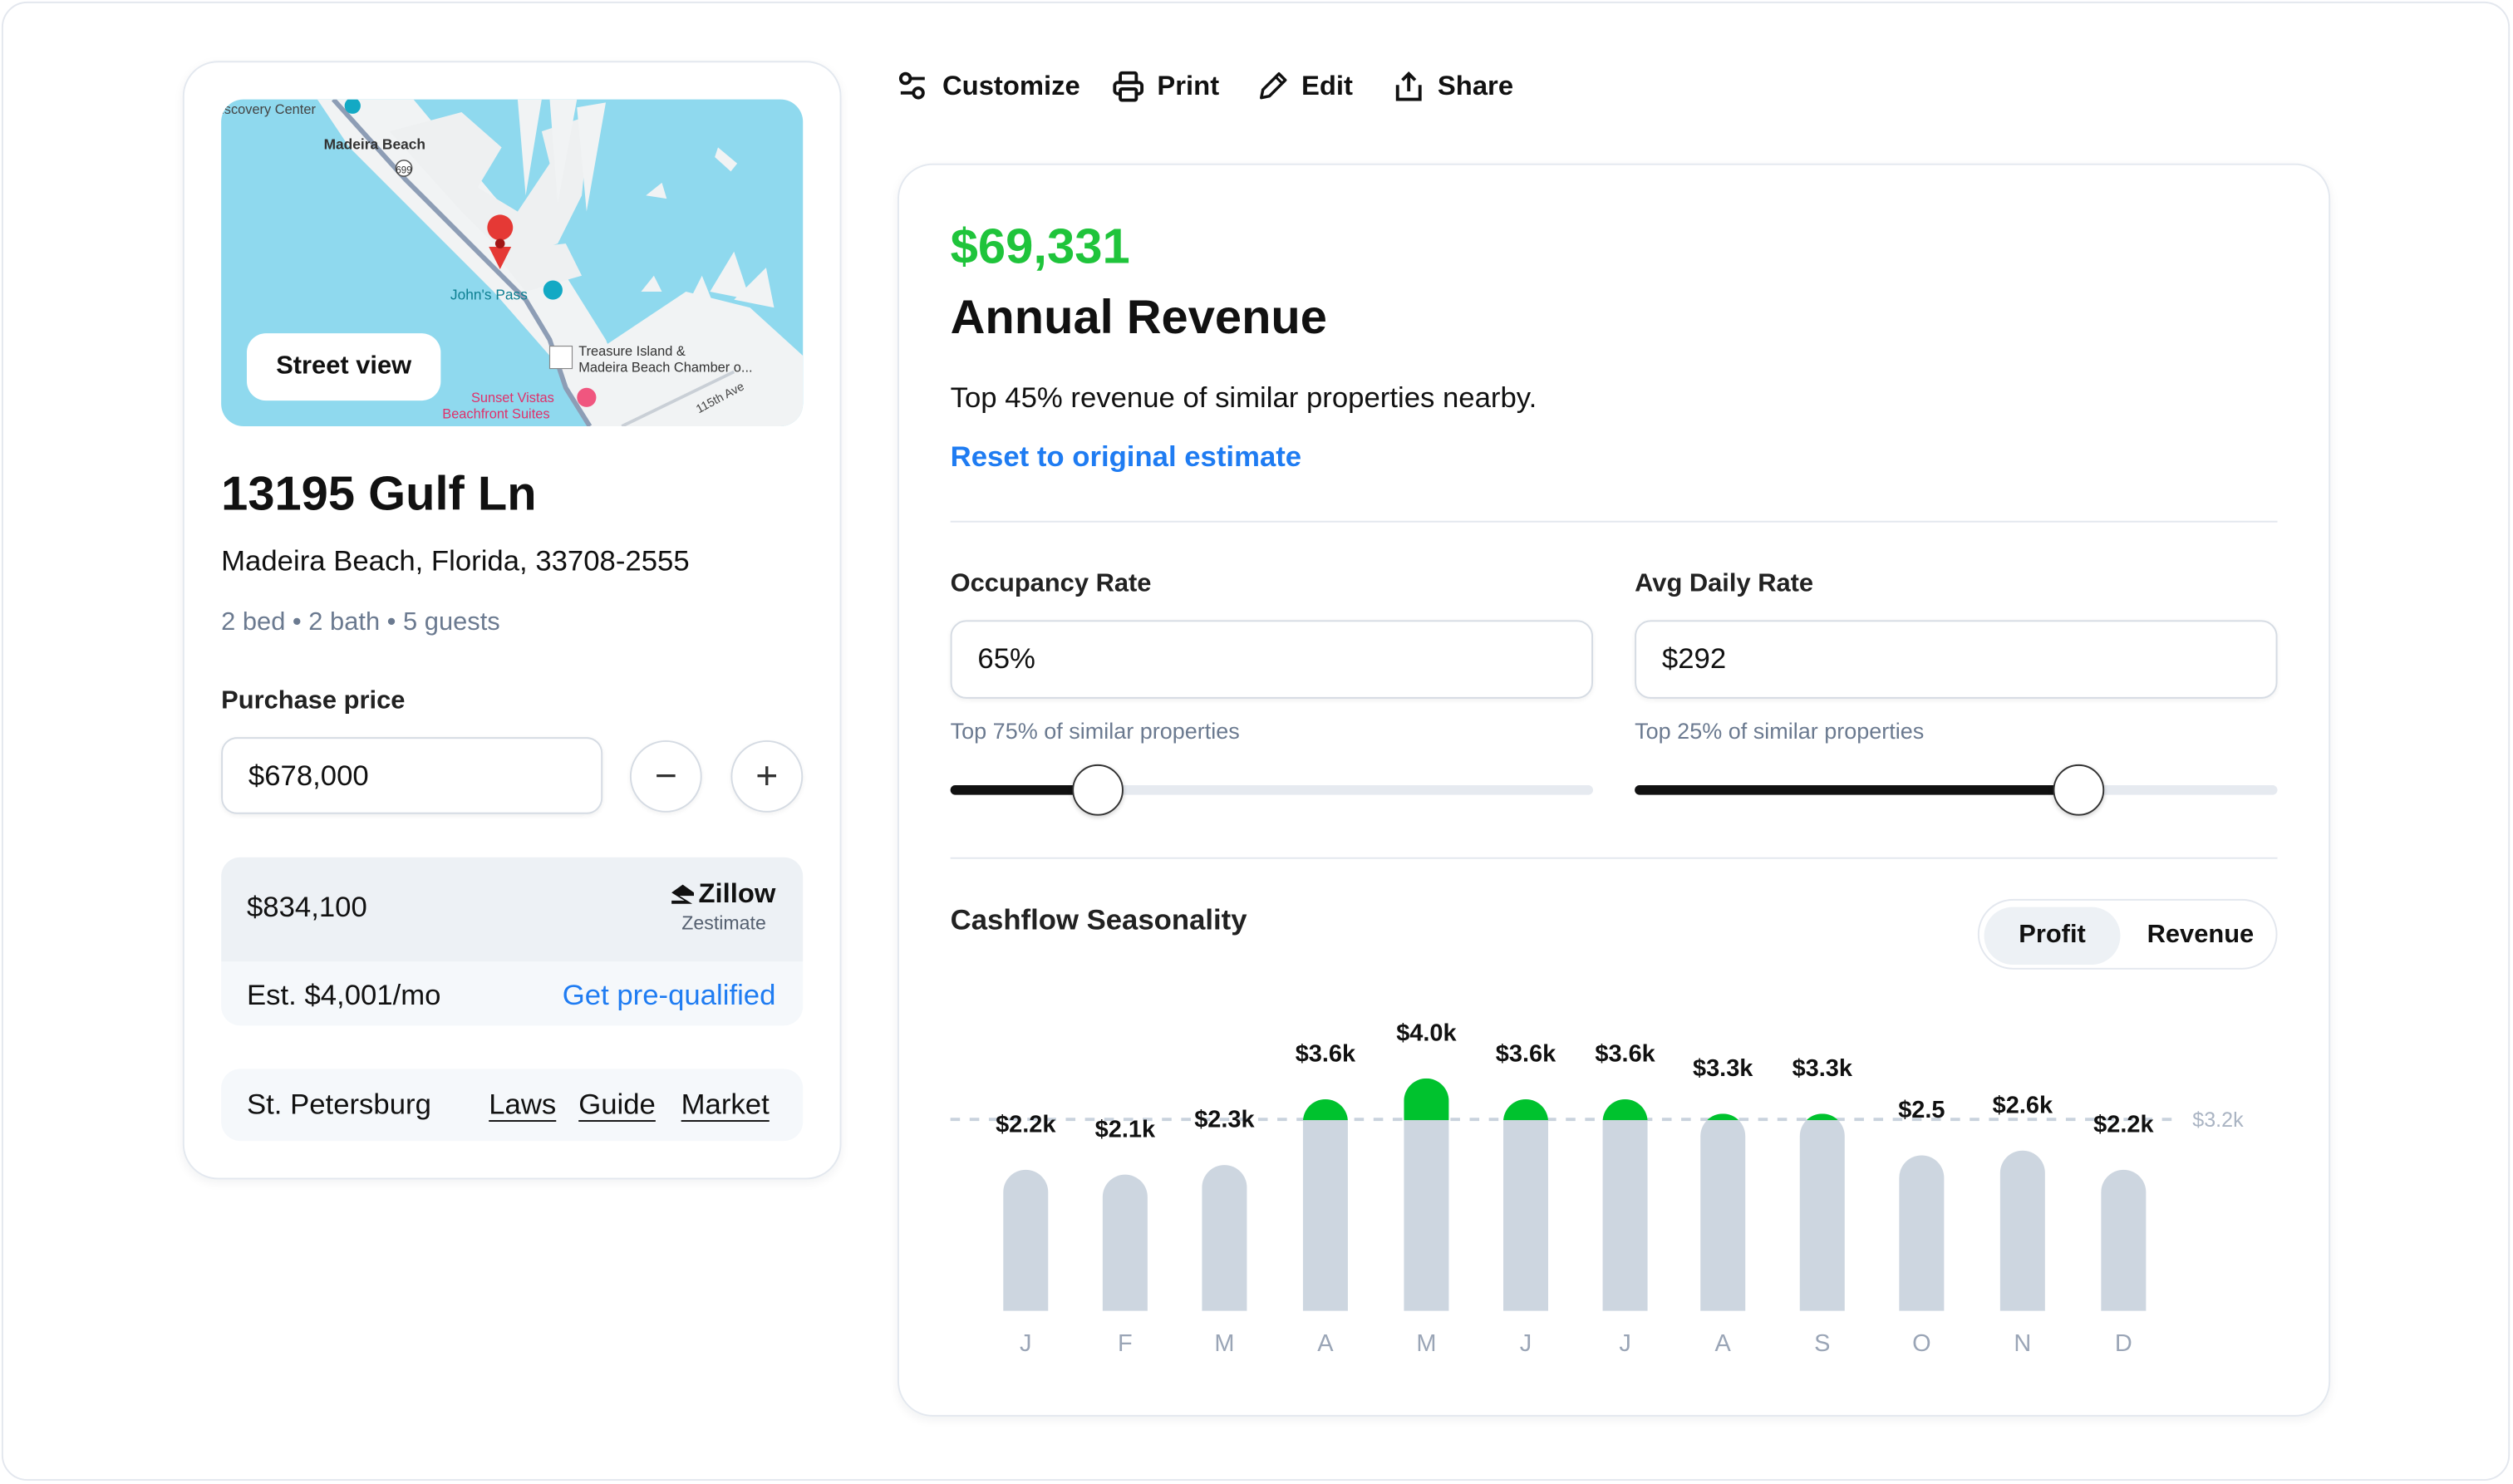  What do you see at coordinates (2218, 1118) in the screenshot?
I see `reference-line-label: $3.2k` at bounding box center [2218, 1118].